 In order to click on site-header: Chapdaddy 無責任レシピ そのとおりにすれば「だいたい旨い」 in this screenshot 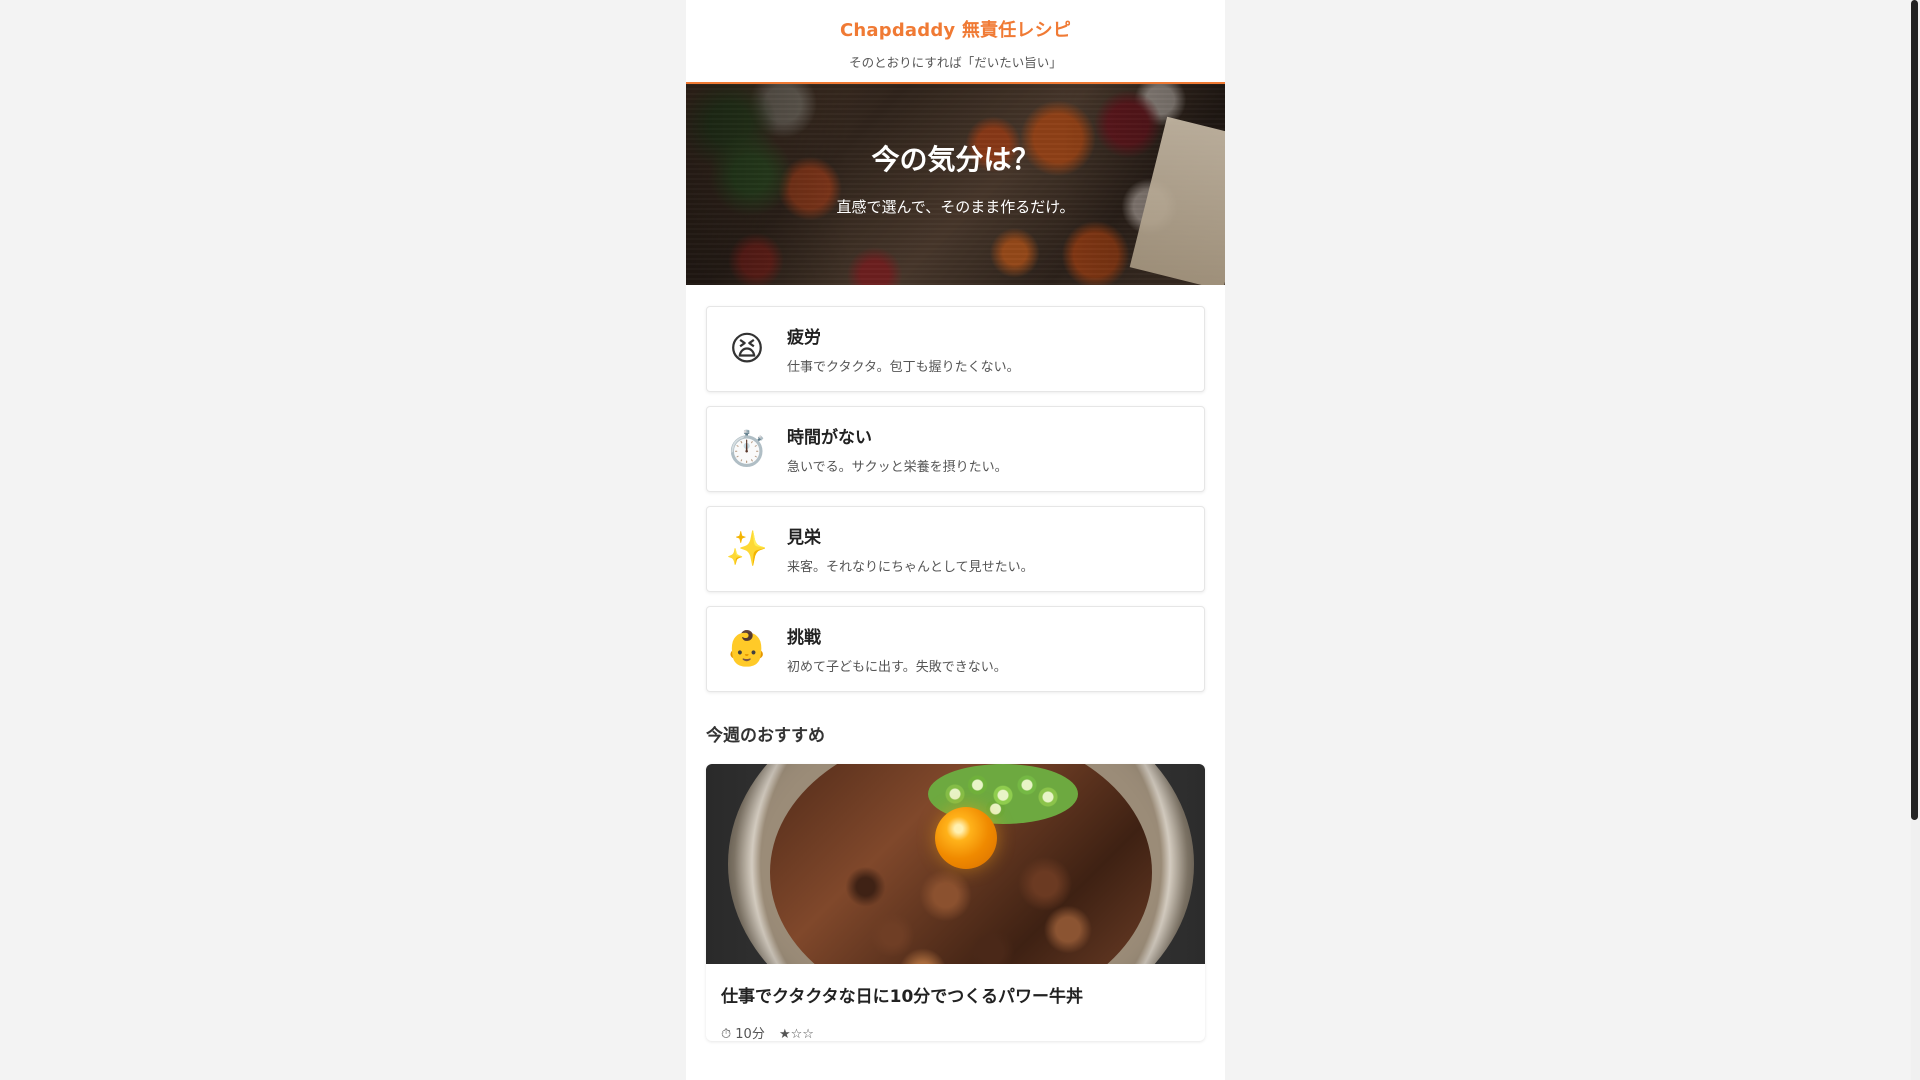, I will do `click(955, 42)`.